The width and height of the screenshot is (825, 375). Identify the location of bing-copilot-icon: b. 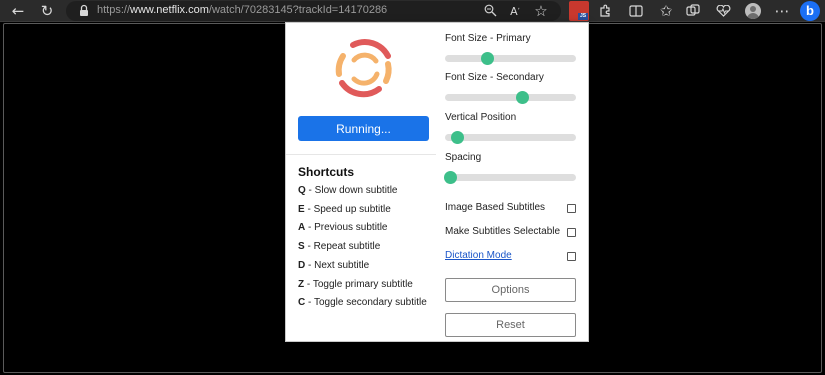
(810, 11).